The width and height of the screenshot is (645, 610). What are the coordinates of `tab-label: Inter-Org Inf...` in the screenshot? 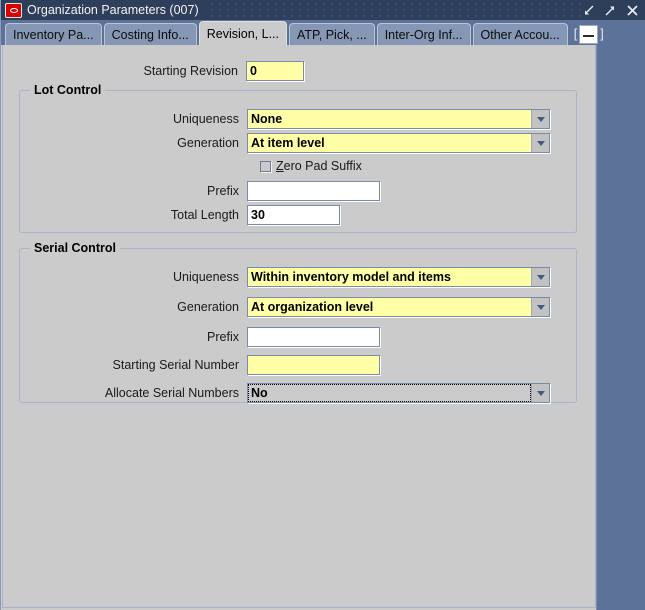 It's located at (423, 34).